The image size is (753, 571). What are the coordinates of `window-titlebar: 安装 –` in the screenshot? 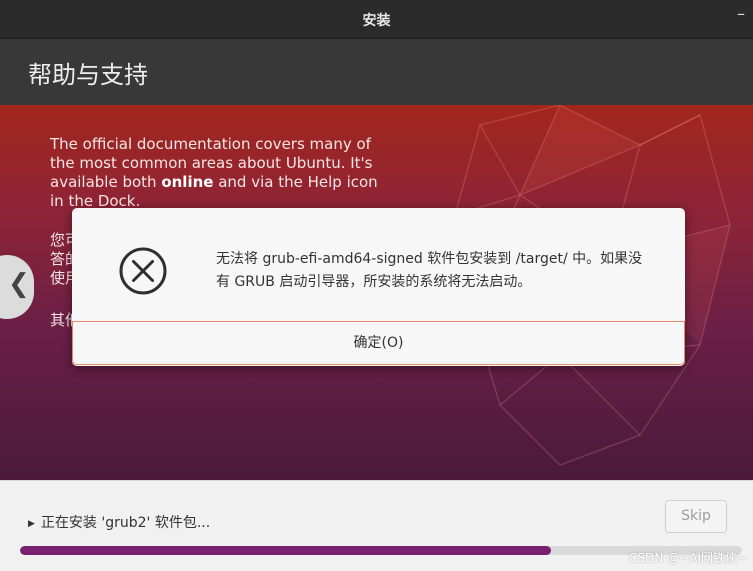 It's located at (376, 19).